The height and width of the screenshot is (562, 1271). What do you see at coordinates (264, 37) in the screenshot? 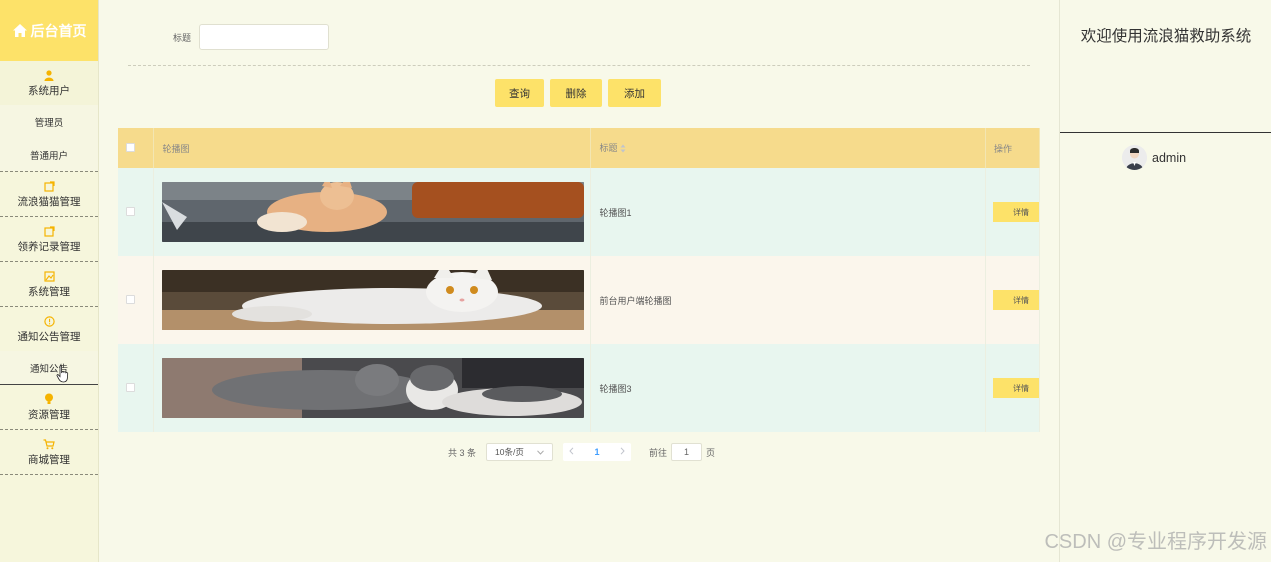
I see `title-search-input` at bounding box center [264, 37].